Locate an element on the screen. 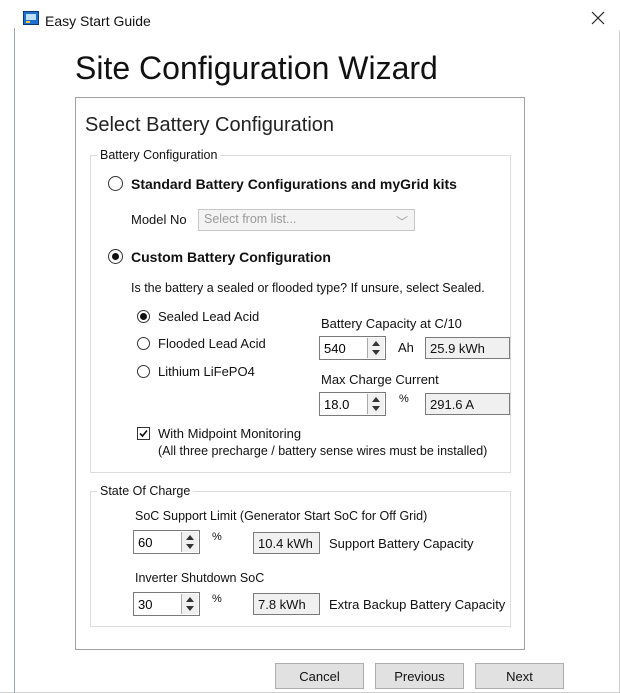 The image size is (620, 693). wizard-title: Site Configuration Wizard is located at coordinates (256, 68).